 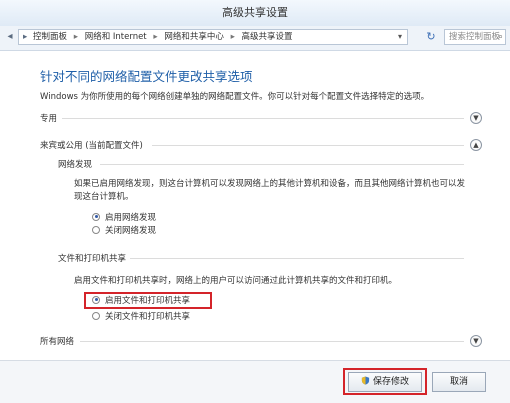 What do you see at coordinates (131, 218) in the screenshot?
I see `radio-label: 启用网络发现` at bounding box center [131, 218].